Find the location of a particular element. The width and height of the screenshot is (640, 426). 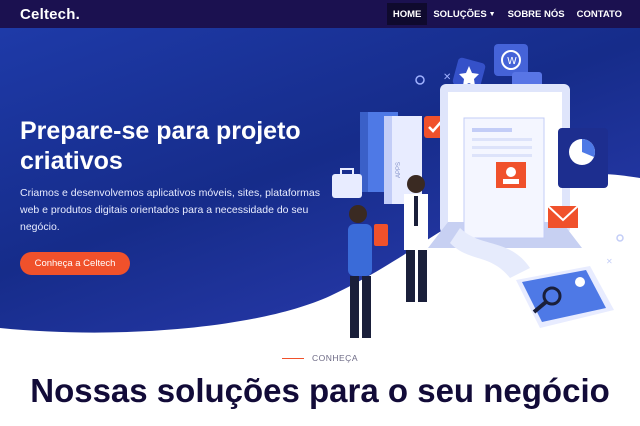

chevron-down-icon: ▼ is located at coordinates (492, 14).